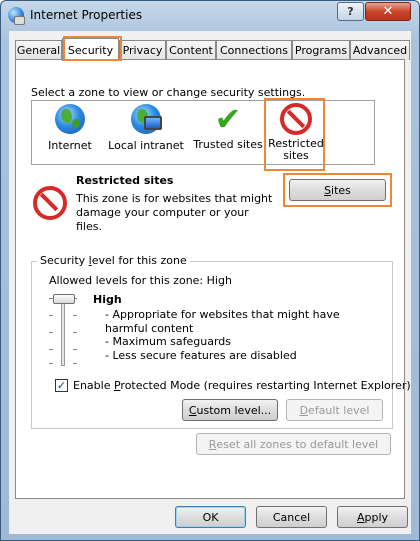 Image resolution: width=420 pixels, height=541 pixels. What do you see at coordinates (296, 149) in the screenshot?
I see `zone-label: Restricted sites` at bounding box center [296, 149].